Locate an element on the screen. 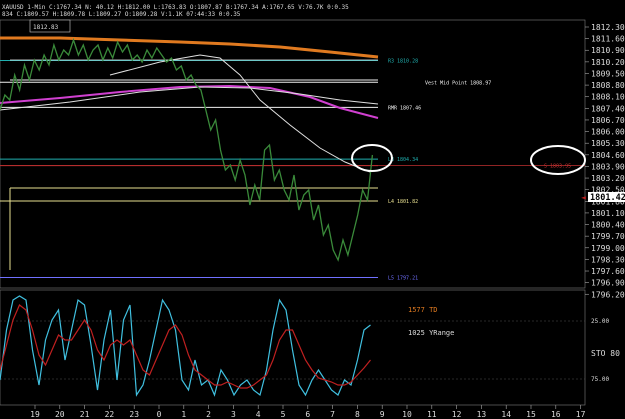 This screenshot has height=419, width=625. time-tick-label: 13 is located at coordinates (482, 414).